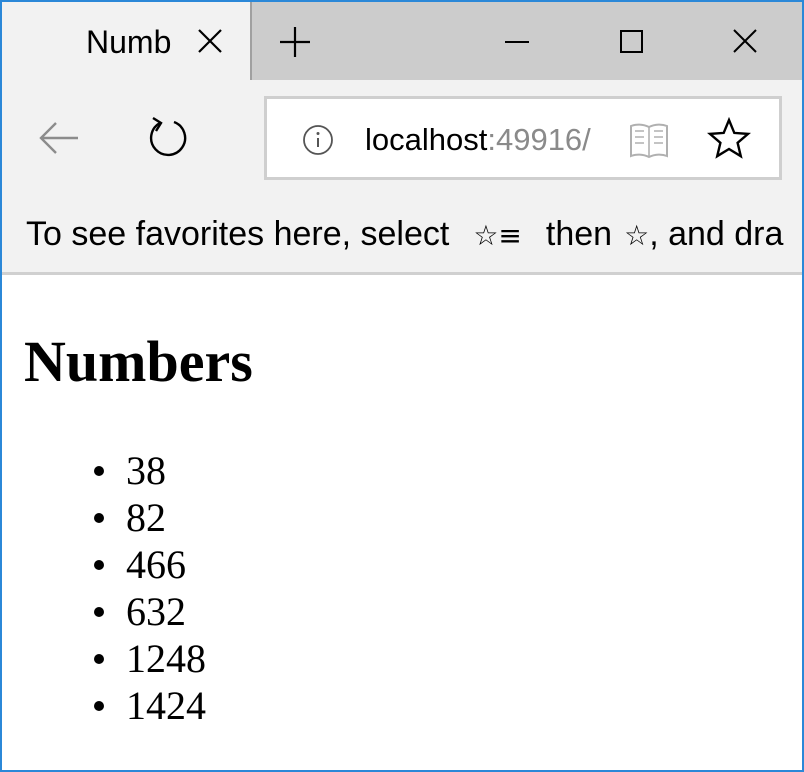 This screenshot has height=772, width=804. Describe the element at coordinates (168, 138) in the screenshot. I see `refresh-icon` at that location.